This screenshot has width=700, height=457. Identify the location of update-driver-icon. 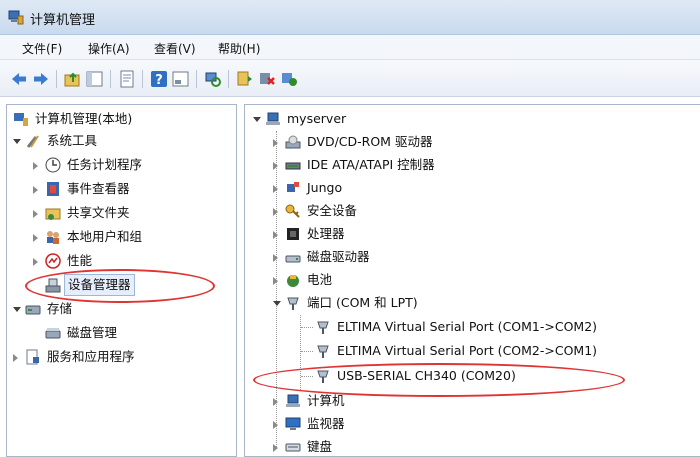
(245, 79).